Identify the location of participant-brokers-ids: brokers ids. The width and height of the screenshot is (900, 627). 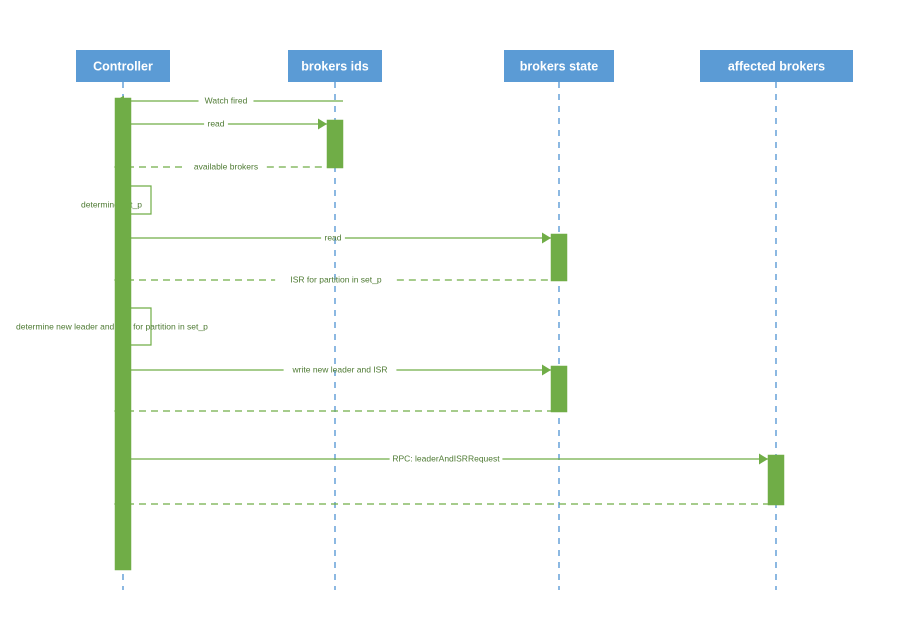
(335, 66).